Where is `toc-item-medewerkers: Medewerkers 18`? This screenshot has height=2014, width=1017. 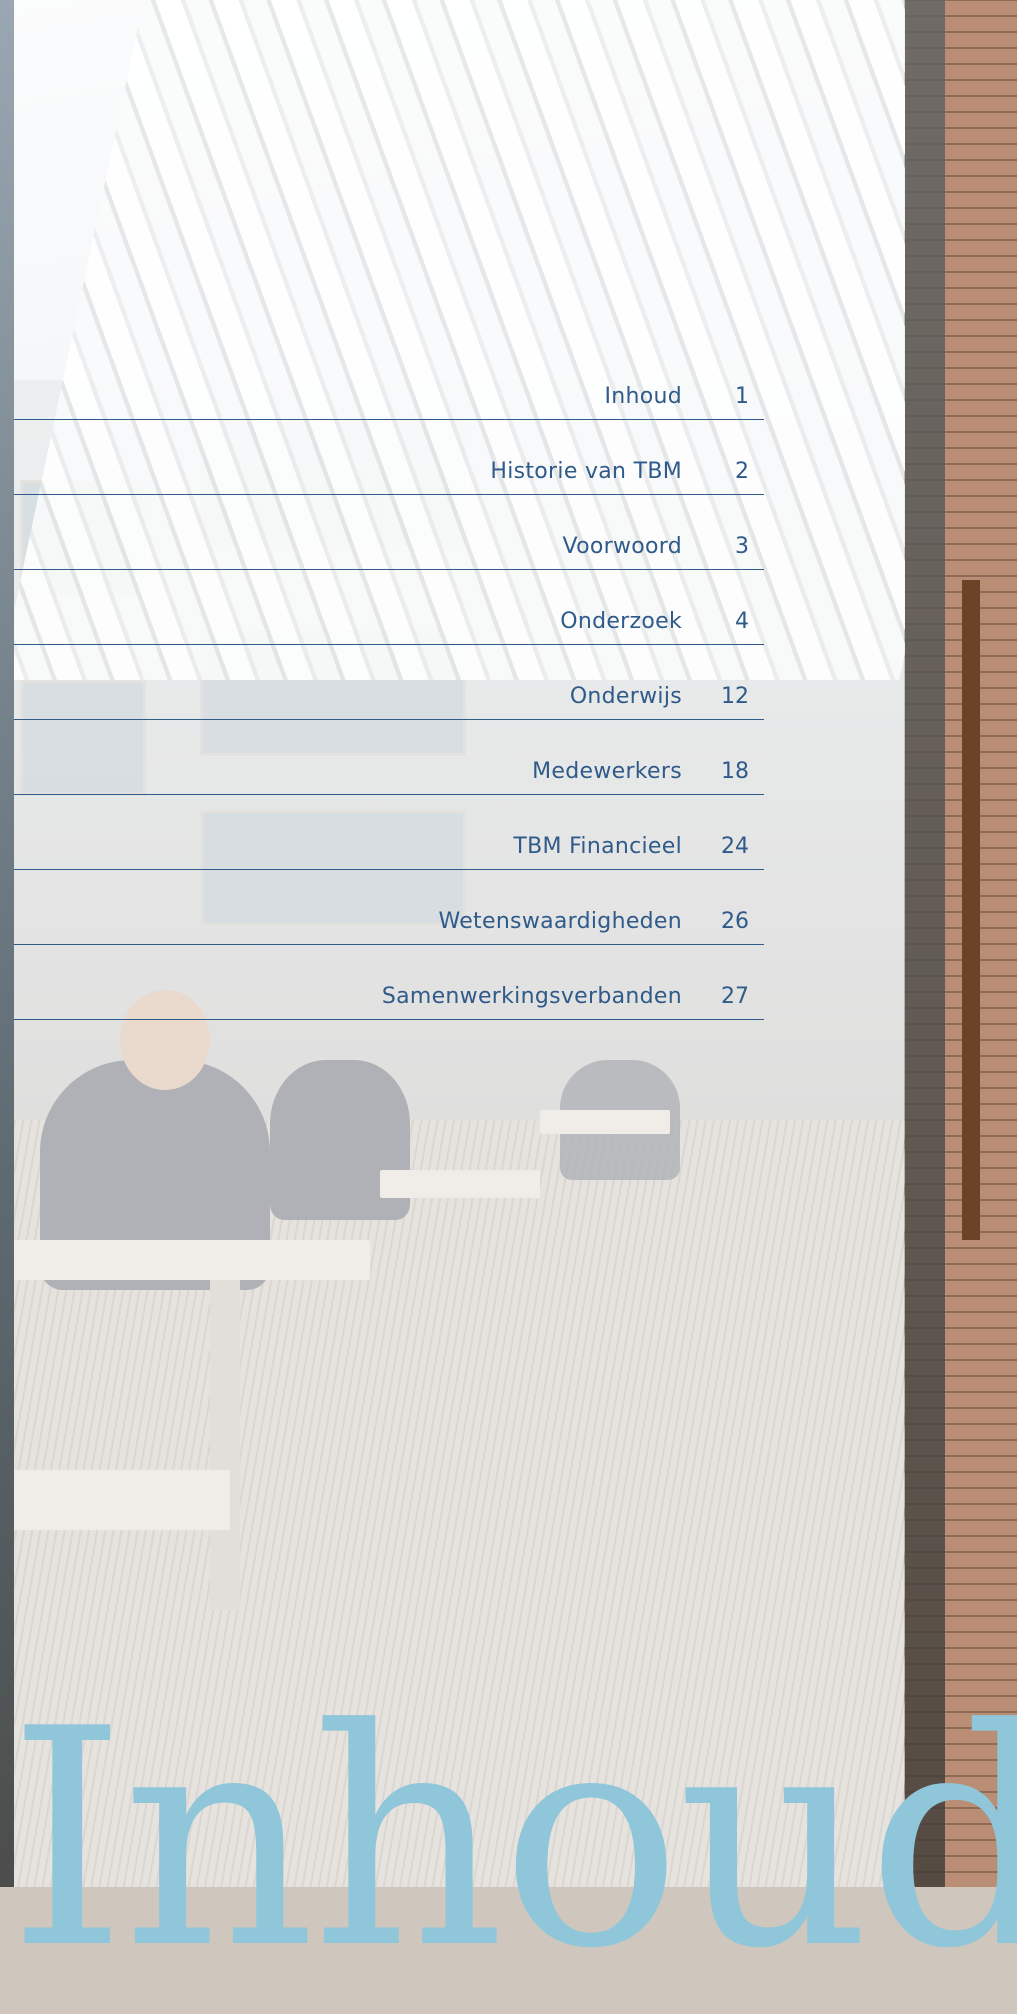
toc-item-medewerkers: Medewerkers 18 is located at coordinates (389, 757).